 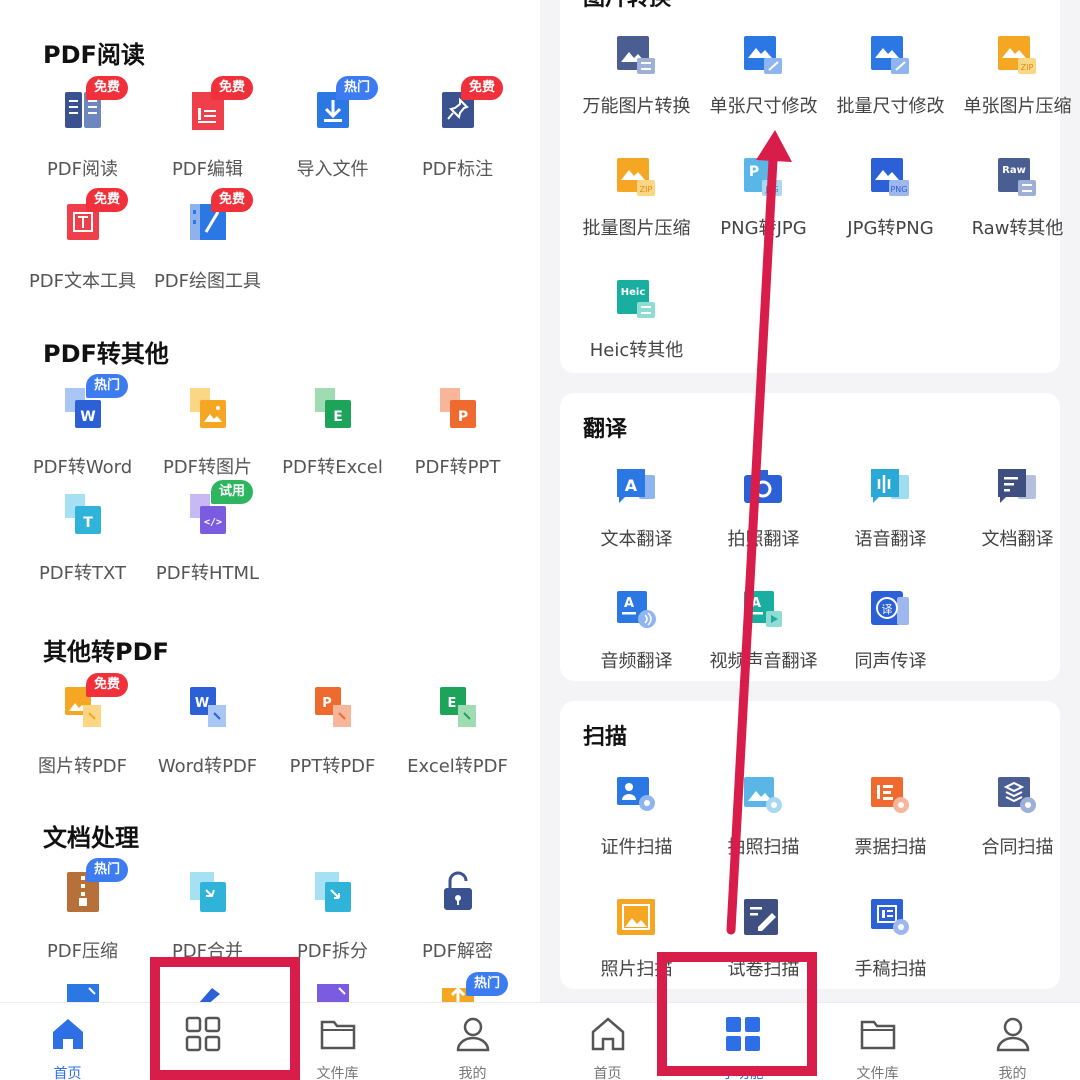 I want to click on tool-text-translate: A 文本翻译, so click(x=636, y=520).